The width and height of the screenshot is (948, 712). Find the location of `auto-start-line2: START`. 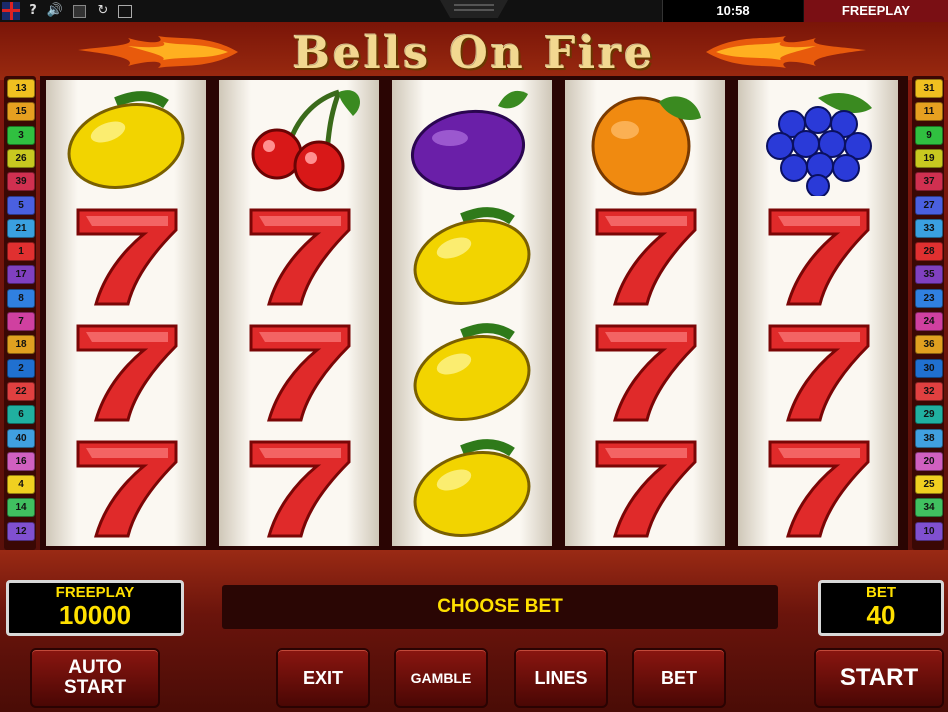

auto-start-line2: START is located at coordinates (95, 687).